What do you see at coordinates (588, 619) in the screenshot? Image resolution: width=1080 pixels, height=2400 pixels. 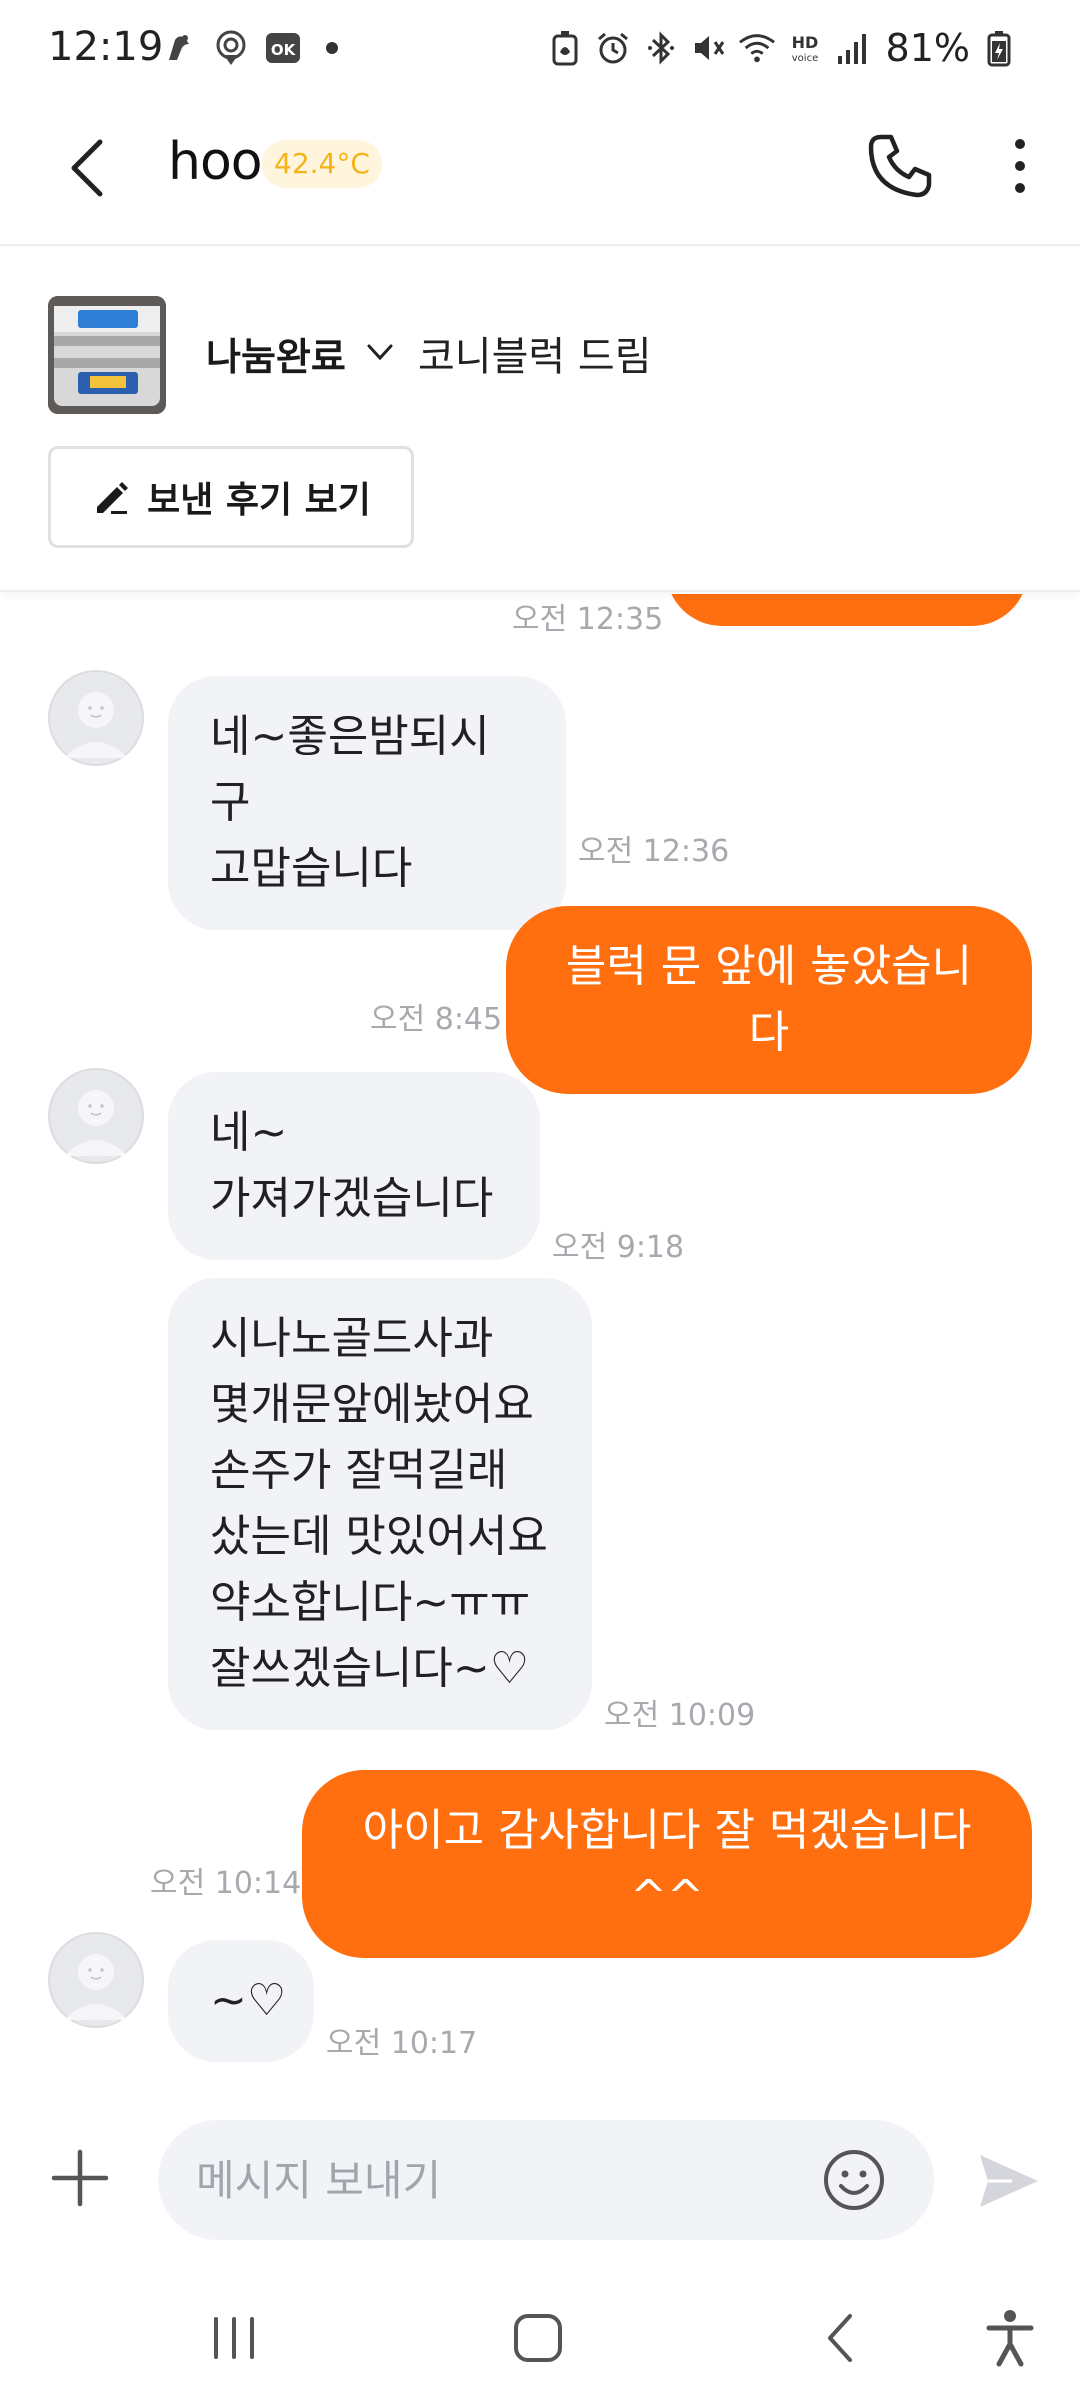 I see `message-time: 오전 12:35` at bounding box center [588, 619].